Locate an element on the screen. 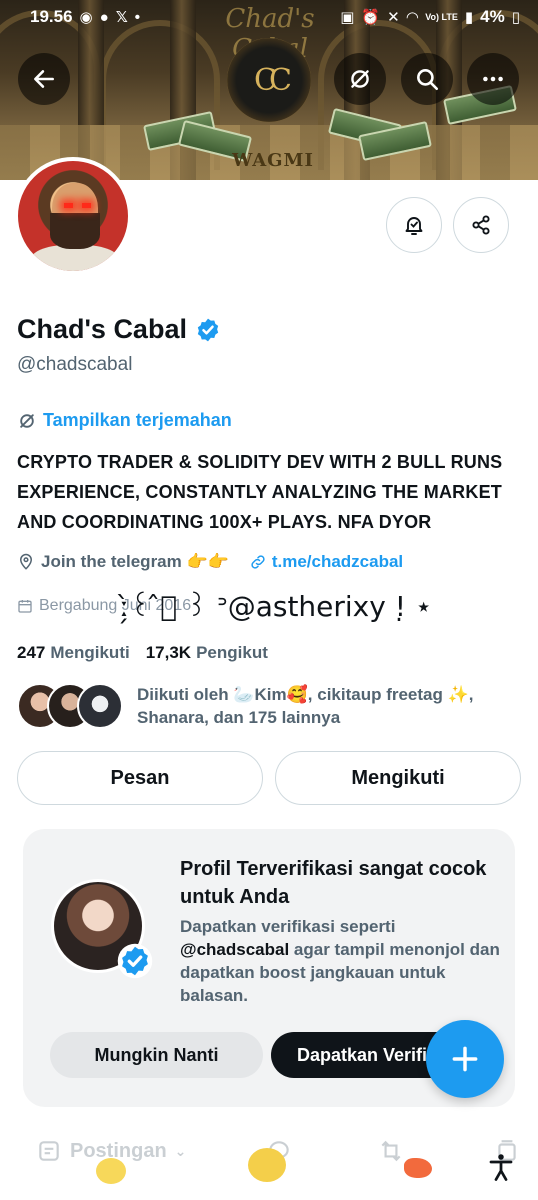 The image size is (538, 1200). back-button is located at coordinates (44, 79).